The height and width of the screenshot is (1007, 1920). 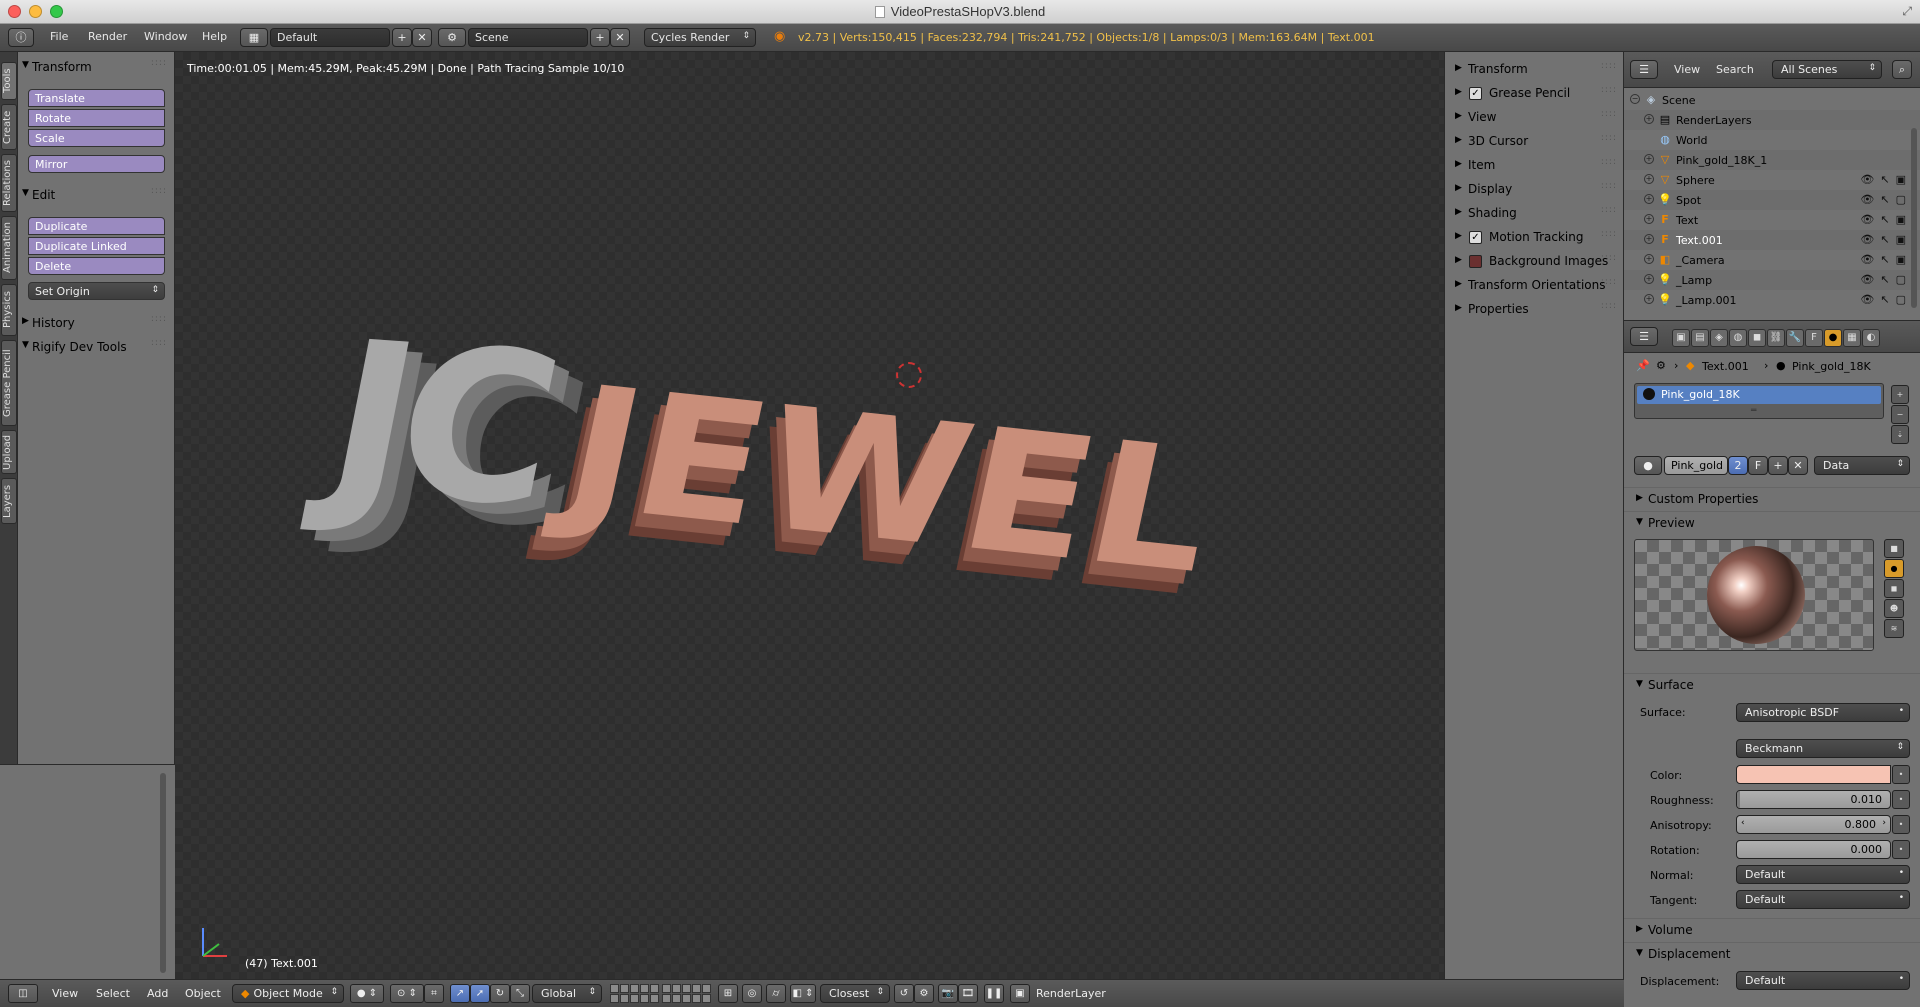 What do you see at coordinates (528, 37) in the screenshot?
I see `scene-field: Scene` at bounding box center [528, 37].